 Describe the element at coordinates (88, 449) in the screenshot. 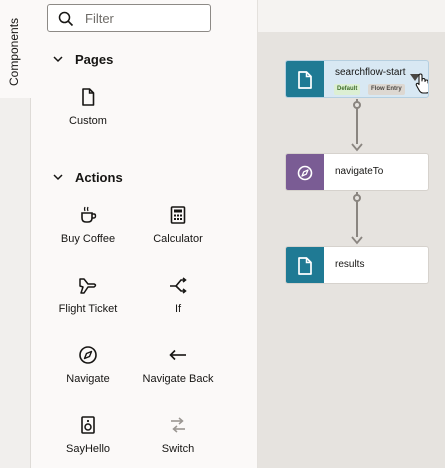

I see `component-label: SayHello` at that location.